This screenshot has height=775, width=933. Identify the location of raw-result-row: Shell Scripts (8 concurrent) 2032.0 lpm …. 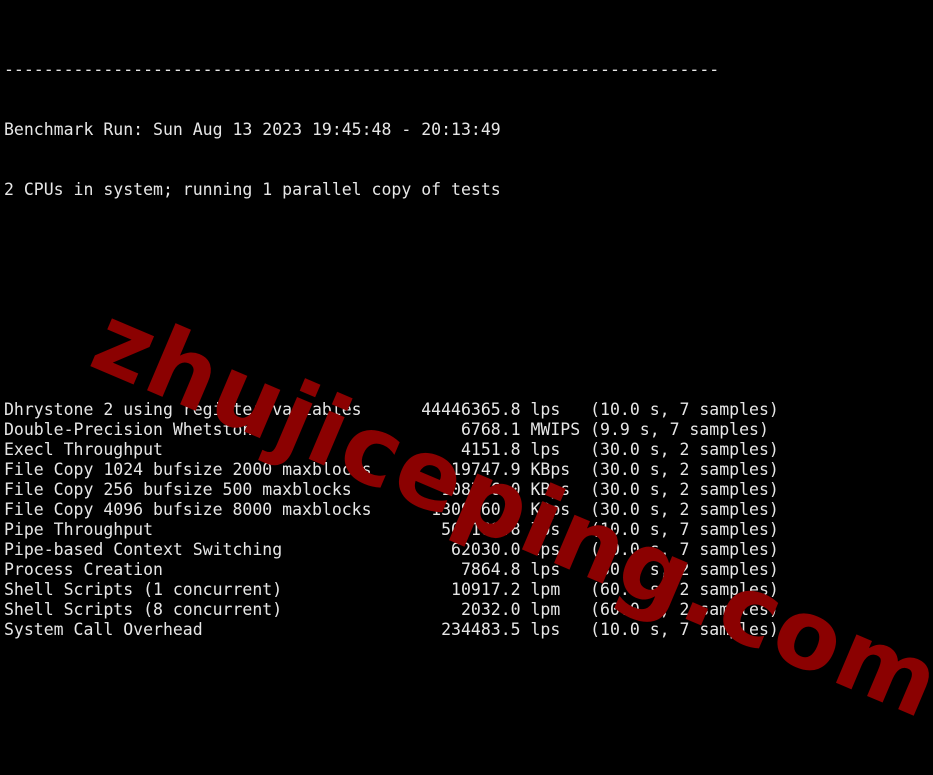
(391, 609).